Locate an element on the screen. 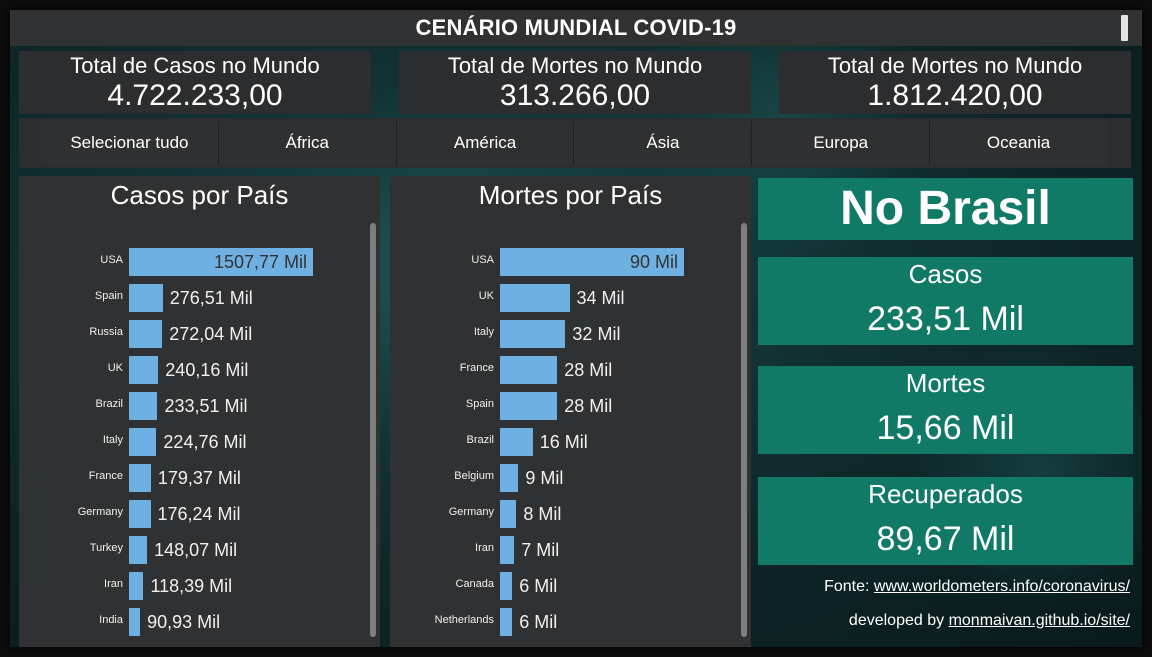 The image size is (1152, 657). bar-row: Netherlands 6 Mil is located at coordinates (570, 622).